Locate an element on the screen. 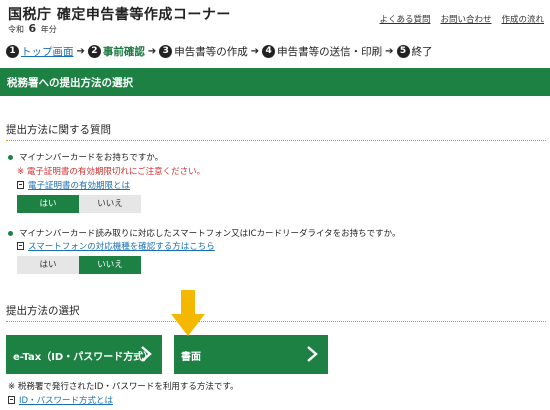  cert-expiry-link: 電子証明書の有効期限とは is located at coordinates (79, 185).